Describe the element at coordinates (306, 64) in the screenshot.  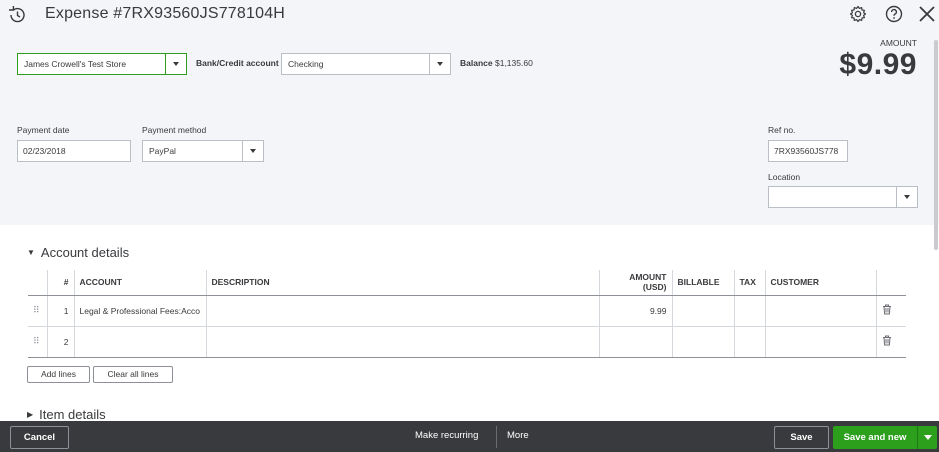
I see `bank-account-value: Checking` at that location.